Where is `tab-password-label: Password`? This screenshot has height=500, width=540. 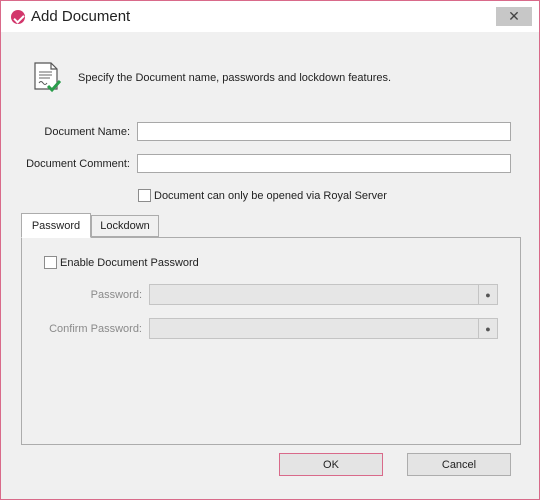 tab-password-label: Password is located at coordinates (56, 225).